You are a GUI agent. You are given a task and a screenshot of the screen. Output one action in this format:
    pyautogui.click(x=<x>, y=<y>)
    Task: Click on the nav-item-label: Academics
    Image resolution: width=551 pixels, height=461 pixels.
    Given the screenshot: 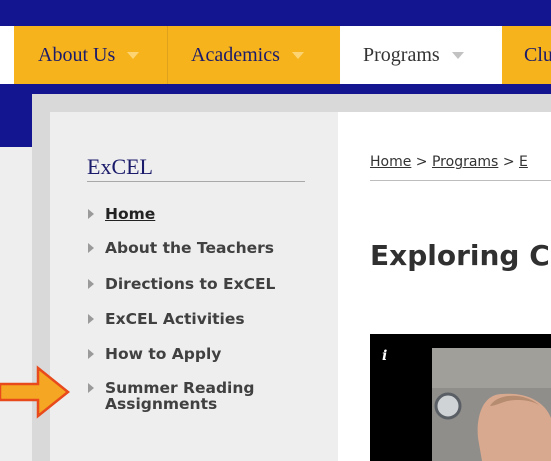 What is the action you would take?
    pyautogui.click(x=235, y=54)
    